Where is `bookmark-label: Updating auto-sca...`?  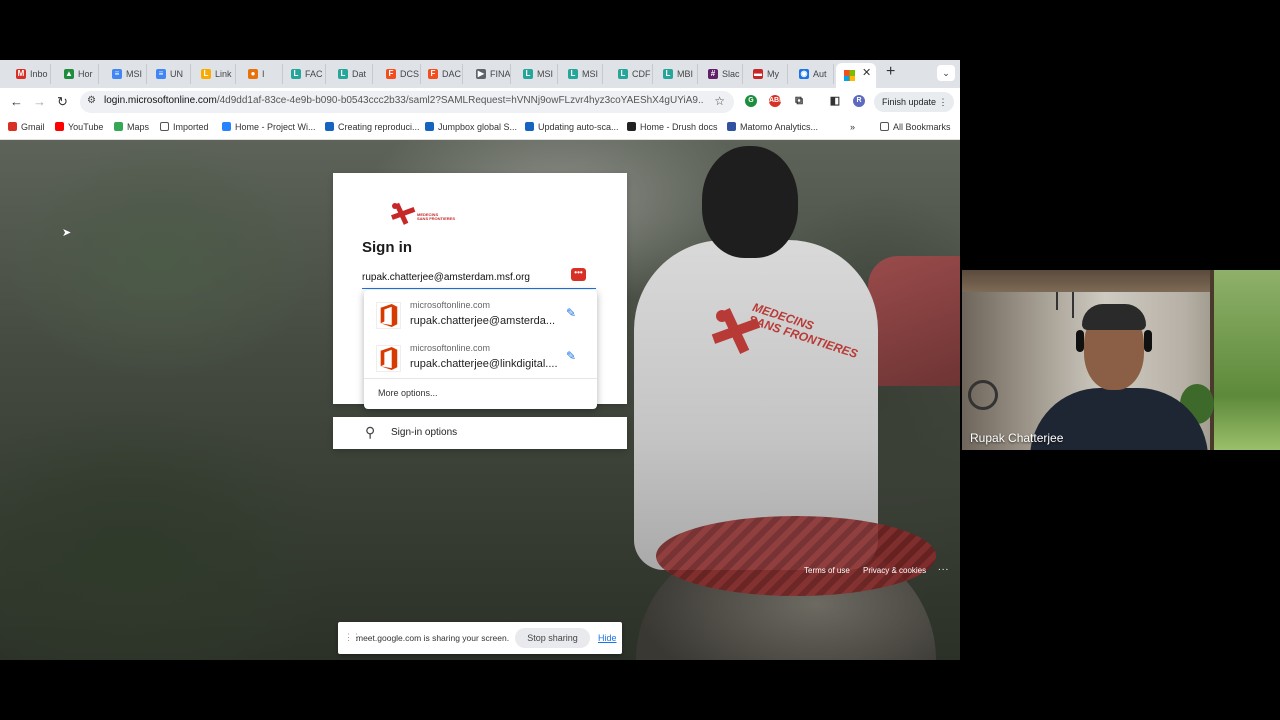 bookmark-label: Updating auto-sca... is located at coordinates (578, 127).